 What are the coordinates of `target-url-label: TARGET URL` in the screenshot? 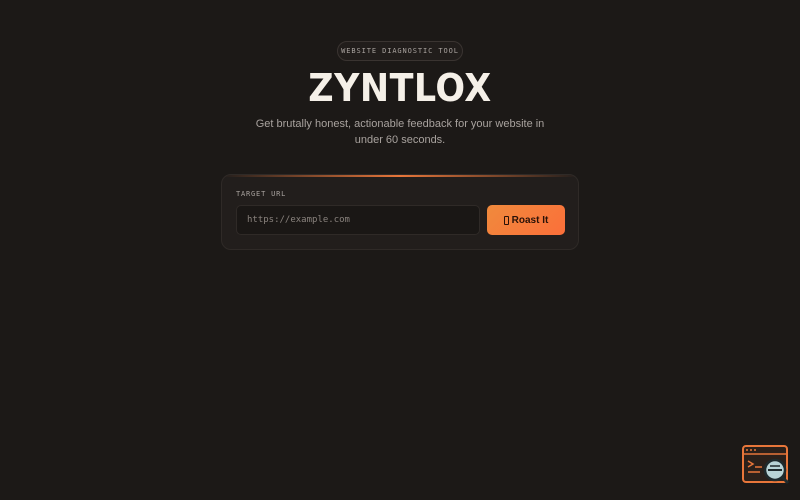 It's located at (261, 194).